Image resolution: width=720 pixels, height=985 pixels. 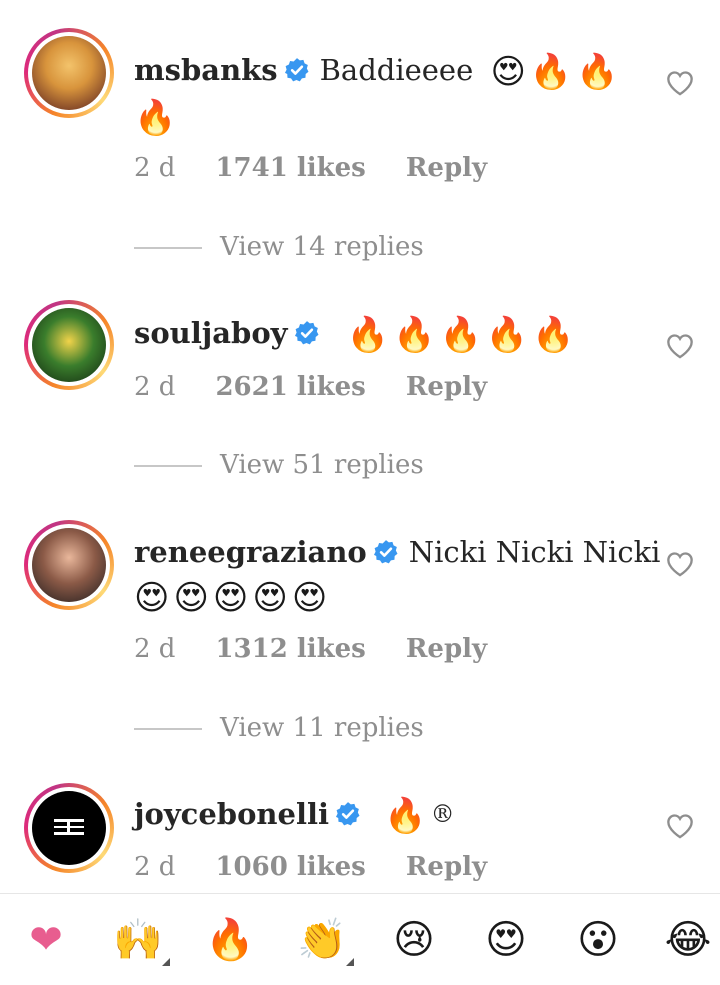 I want to click on view-replies-label: View 14 replies, so click(x=322, y=247).